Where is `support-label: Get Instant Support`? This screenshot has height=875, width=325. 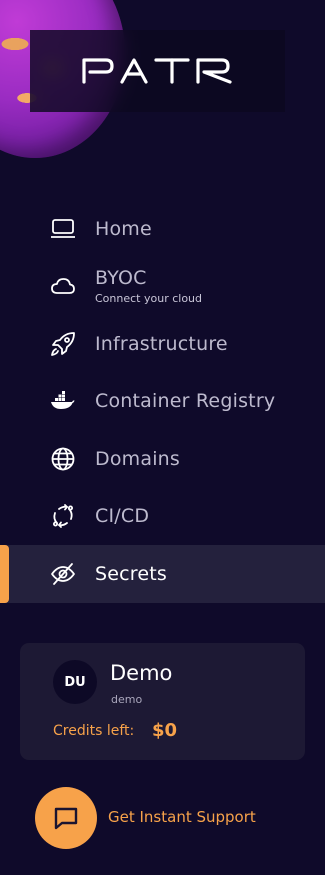 support-label: Get Instant Support is located at coordinates (182, 817).